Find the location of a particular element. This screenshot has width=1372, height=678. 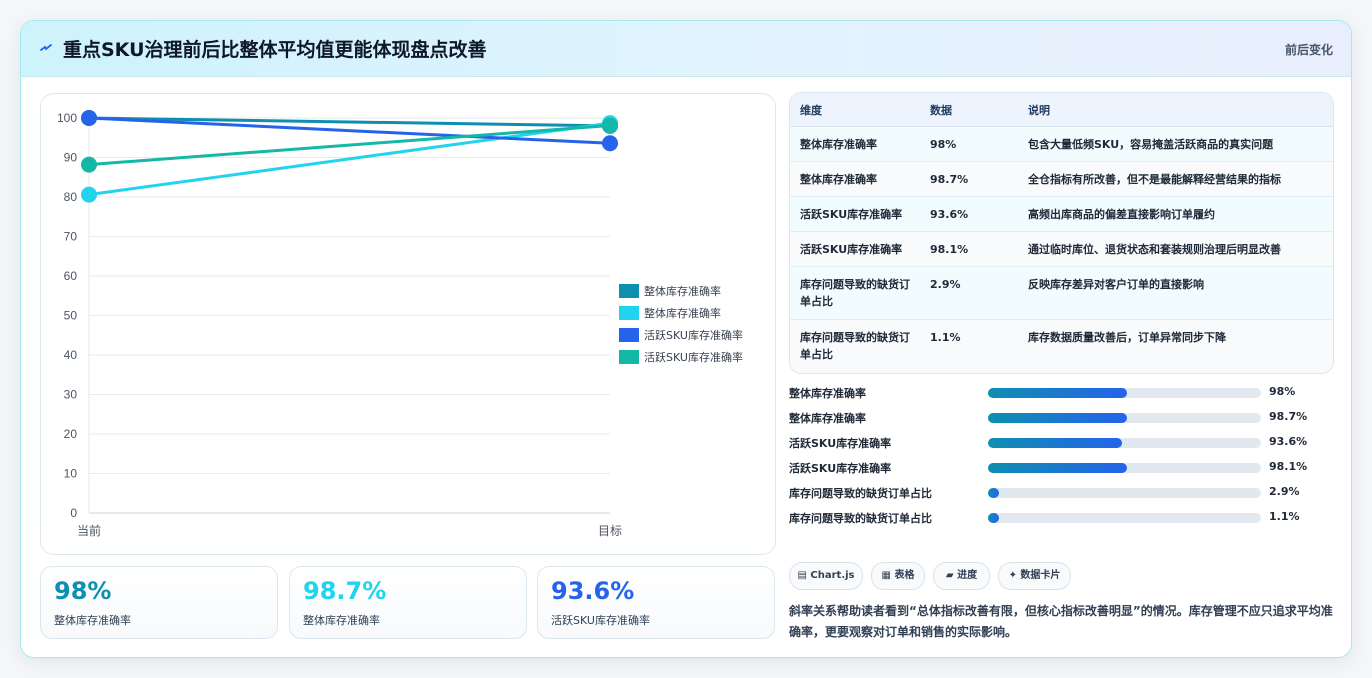

table-row: 整体库存准确率 98% 包含大量低频SKU，容易掩盖活跃商品的真实问题 is located at coordinates (1061, 144).